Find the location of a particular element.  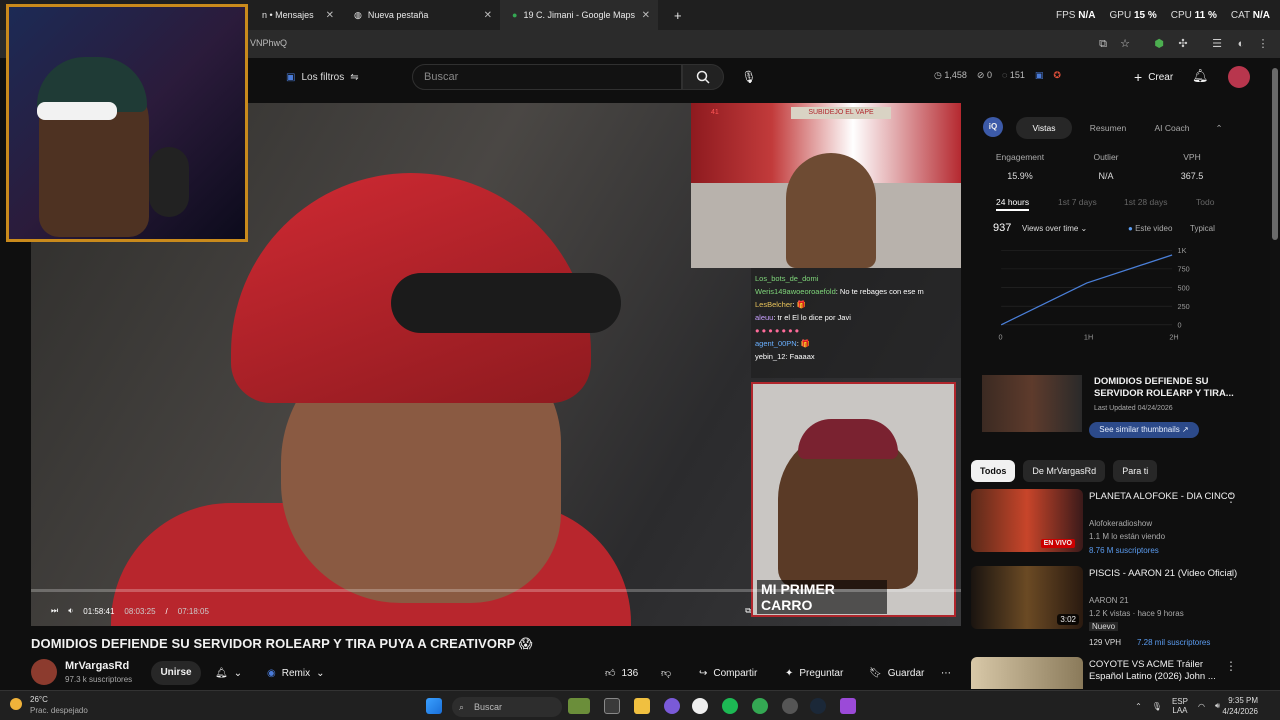

chevron-down-icon: ⌄ is located at coordinates (238, 673).